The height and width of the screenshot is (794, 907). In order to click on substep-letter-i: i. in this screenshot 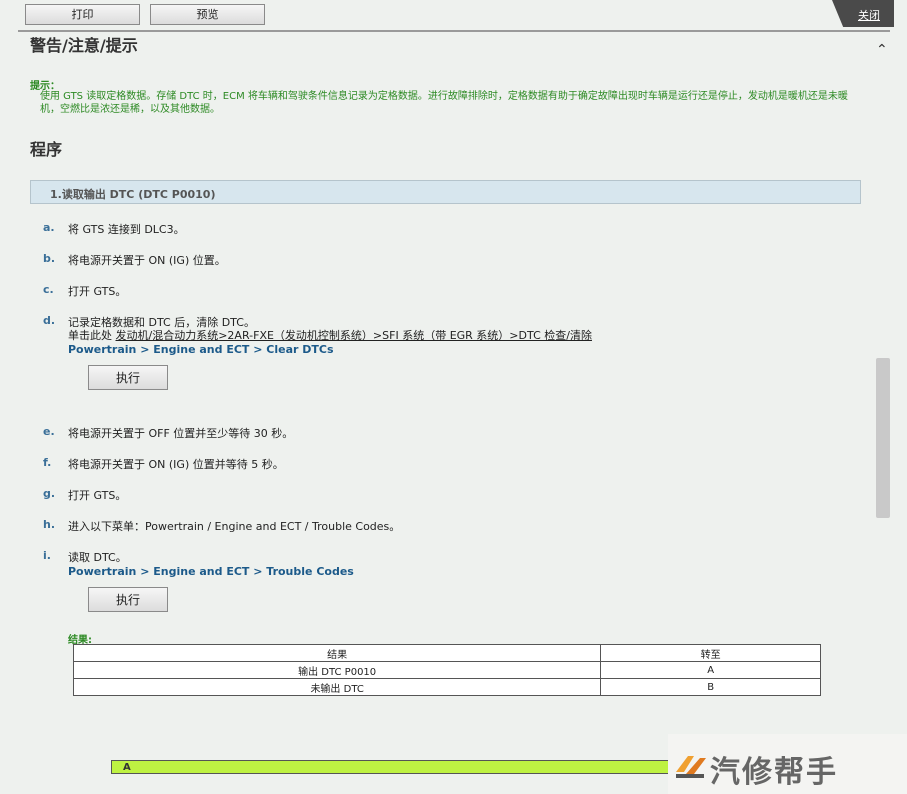, I will do `click(47, 555)`.